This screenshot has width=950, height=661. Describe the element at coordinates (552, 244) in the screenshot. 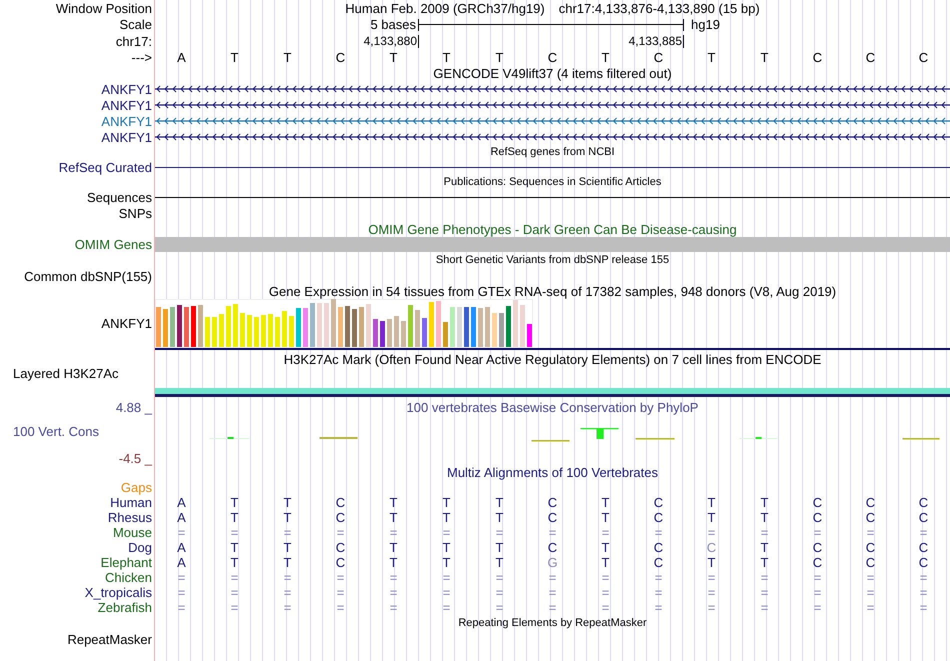

I see `omim-gene-bar` at that location.